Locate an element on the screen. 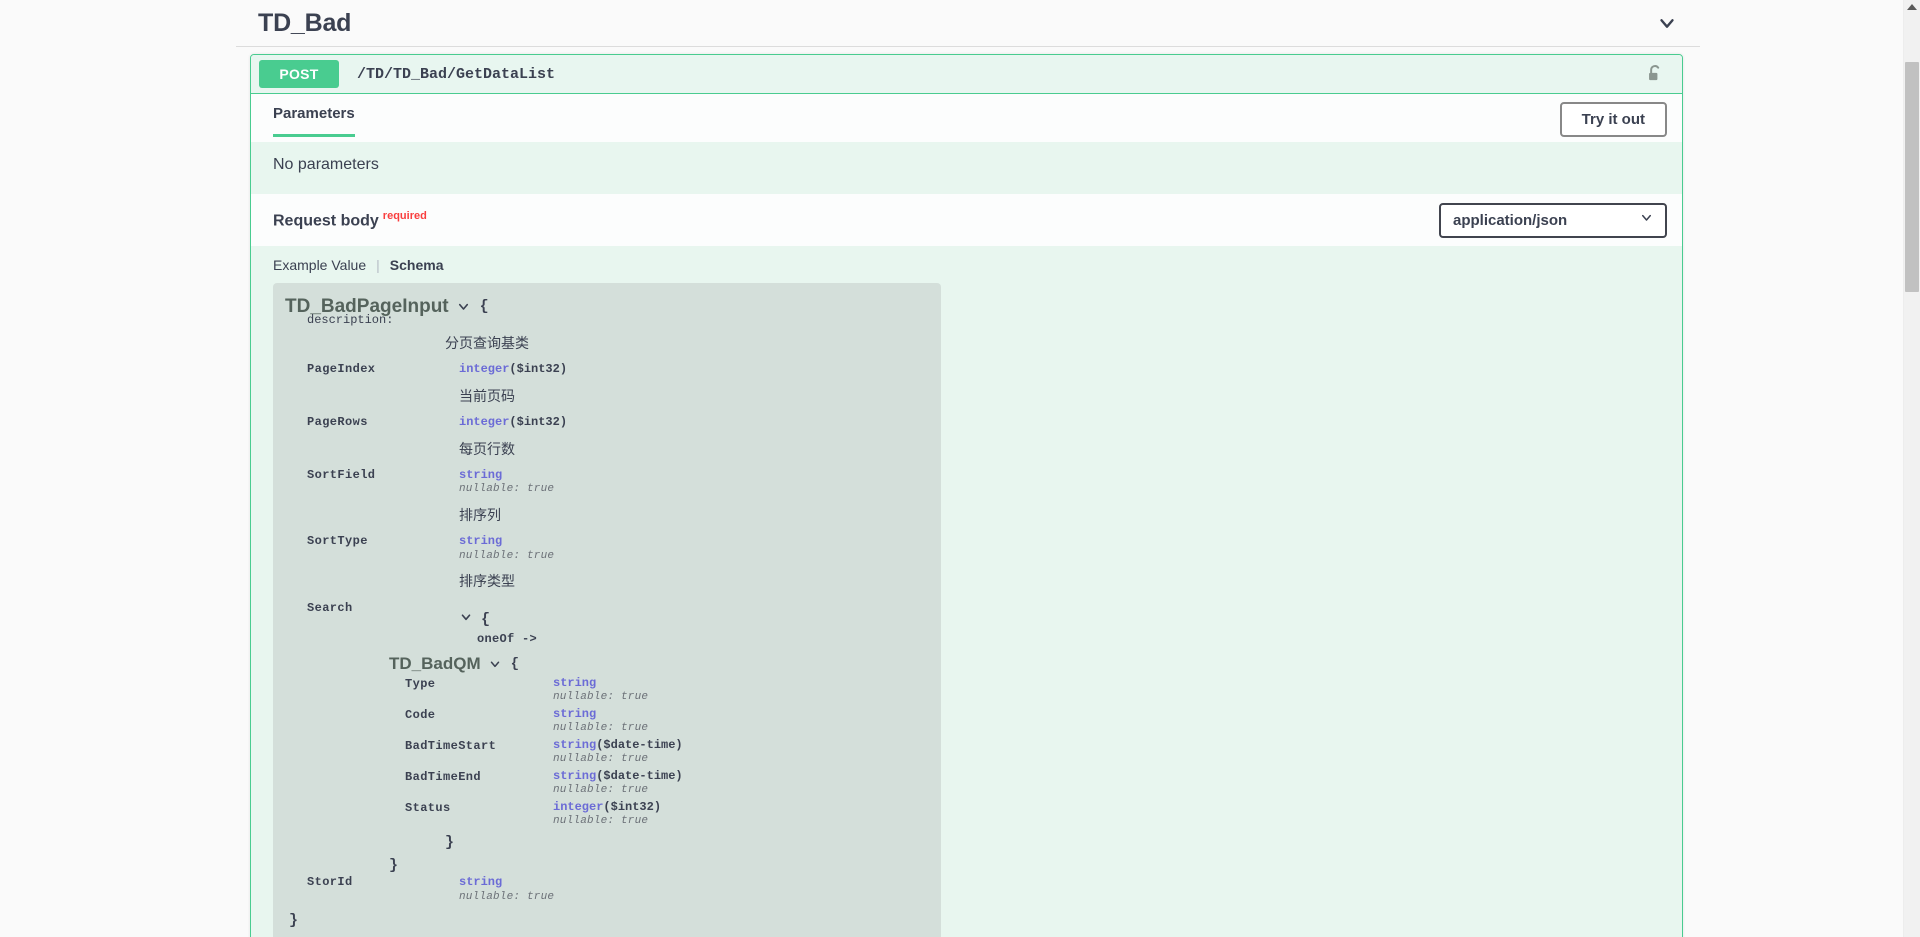 This screenshot has height=937, width=1920. content-type-select-wrapper: application/json is located at coordinates (1553, 220).